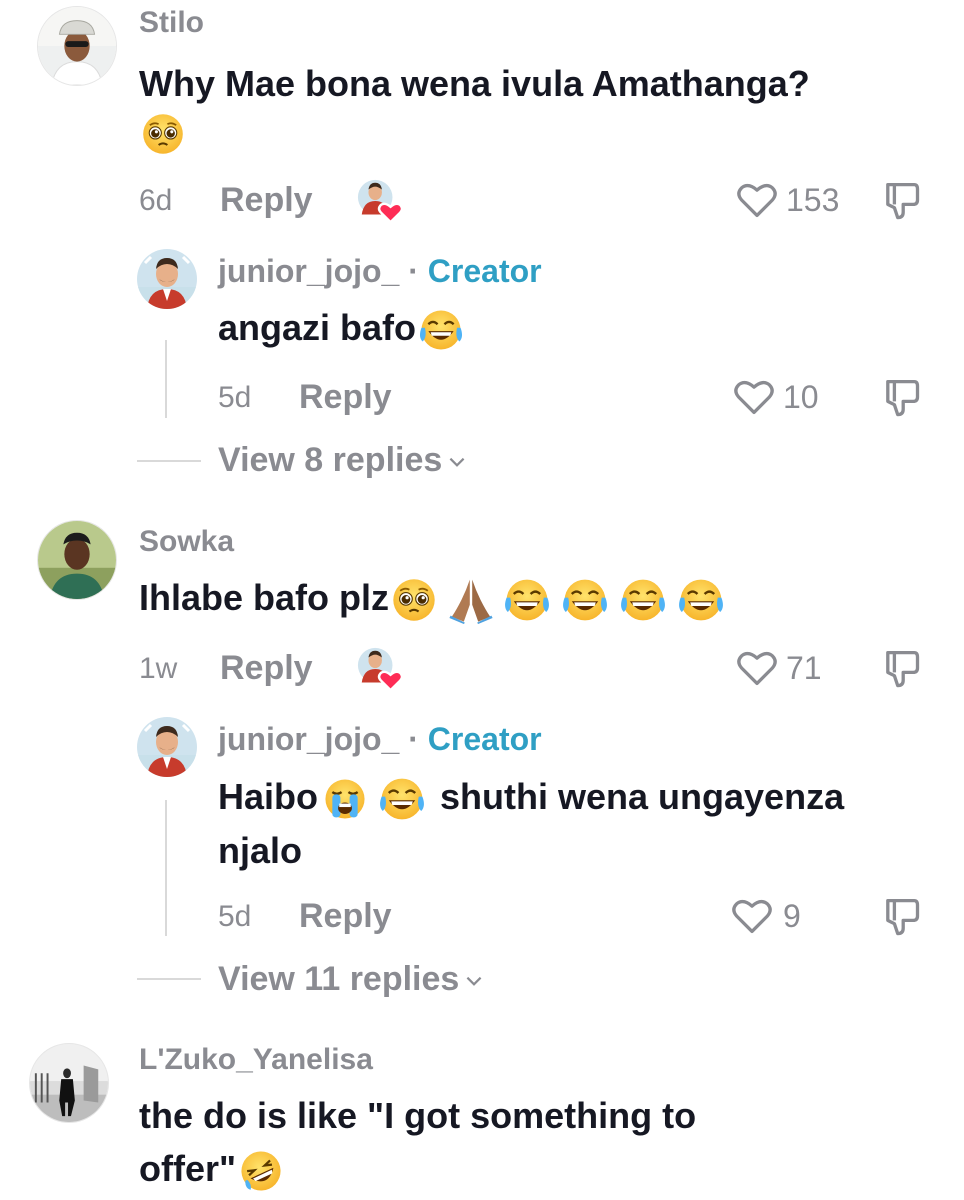 The height and width of the screenshot is (1200, 964). I want to click on like-count: 10, so click(801, 397).